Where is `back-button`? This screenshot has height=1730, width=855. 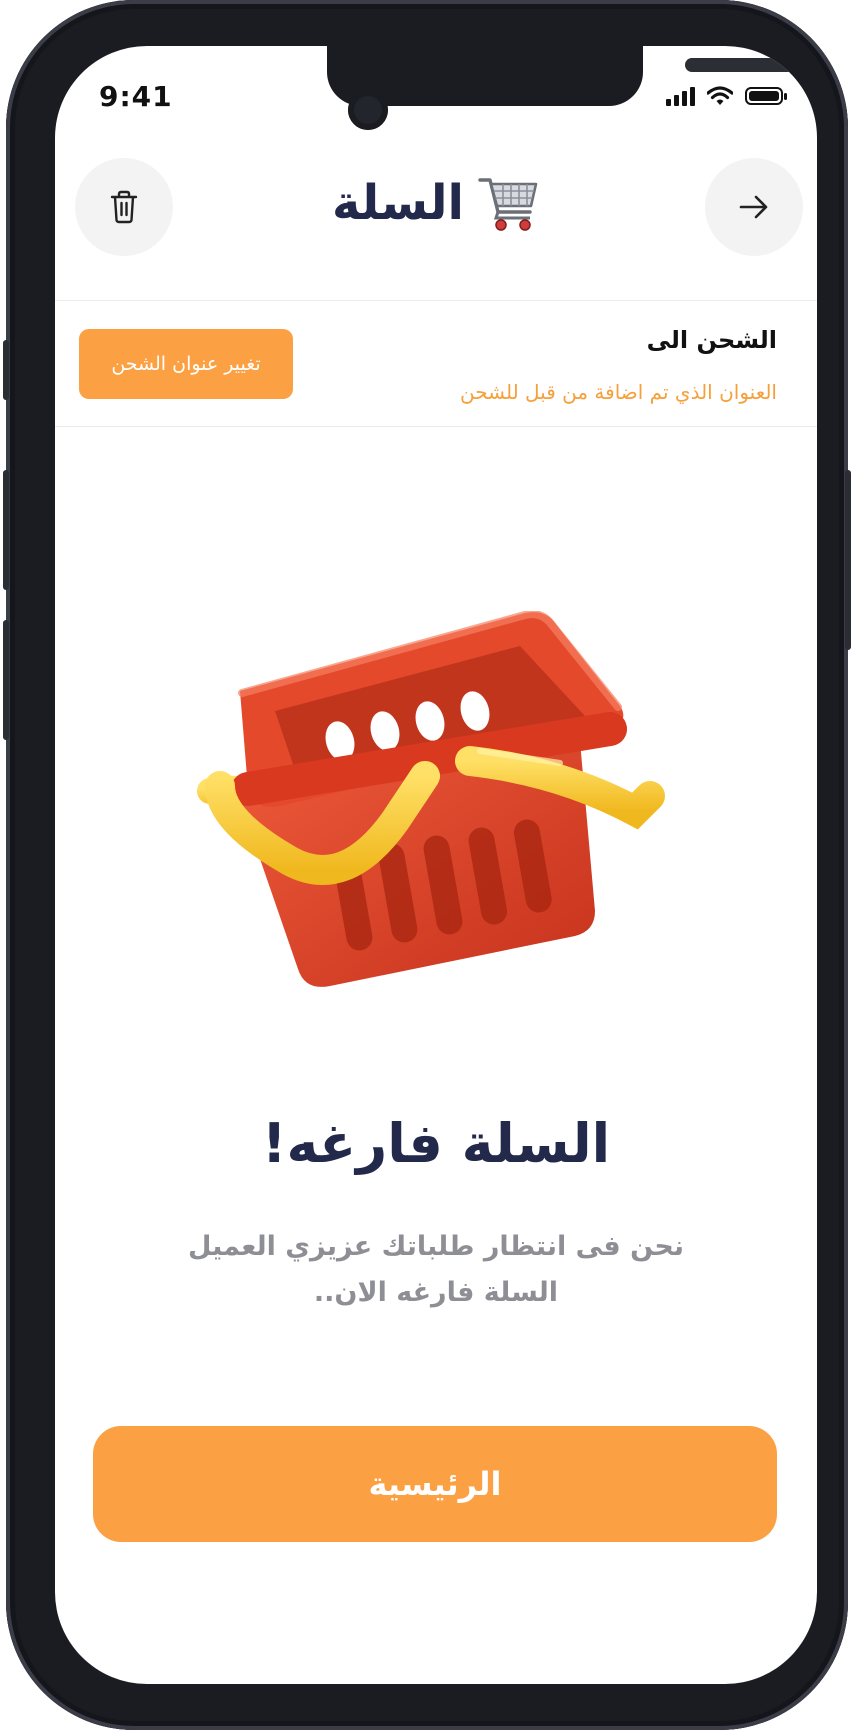 back-button is located at coordinates (754, 207).